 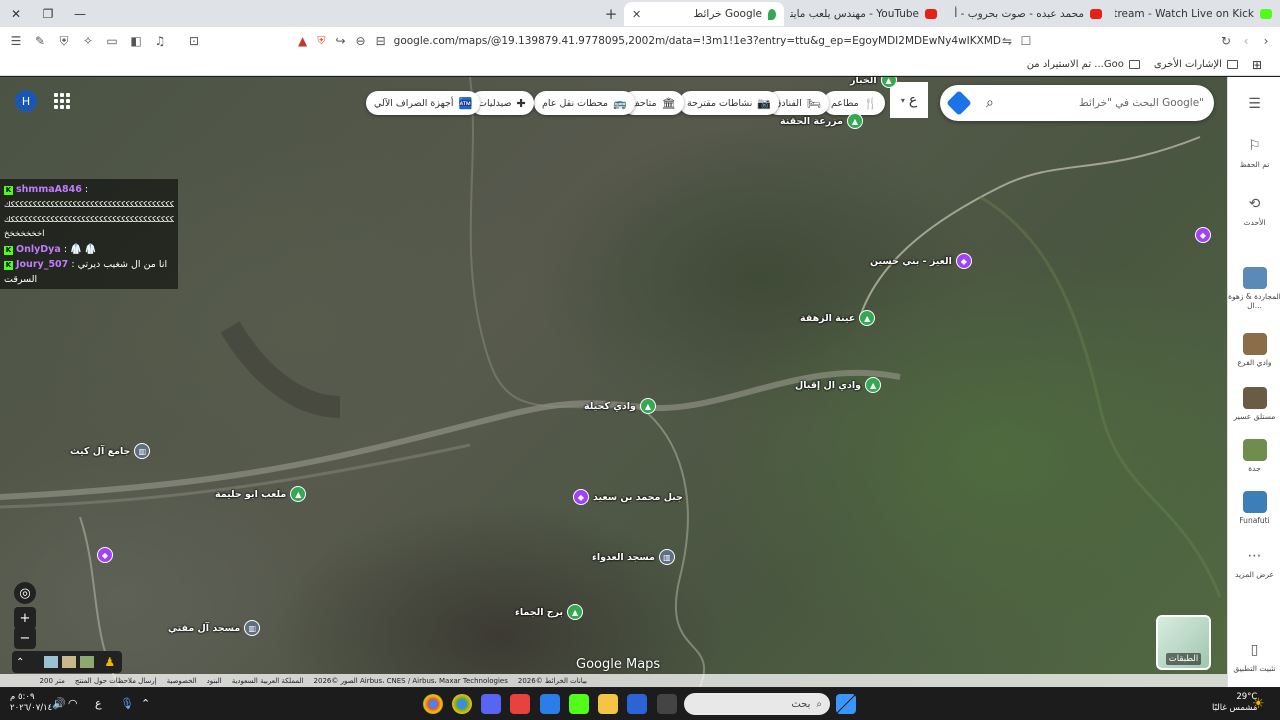 What do you see at coordinates (145, 703) in the screenshot?
I see `show-hidden-icons-icon: ⌃` at bounding box center [145, 703].